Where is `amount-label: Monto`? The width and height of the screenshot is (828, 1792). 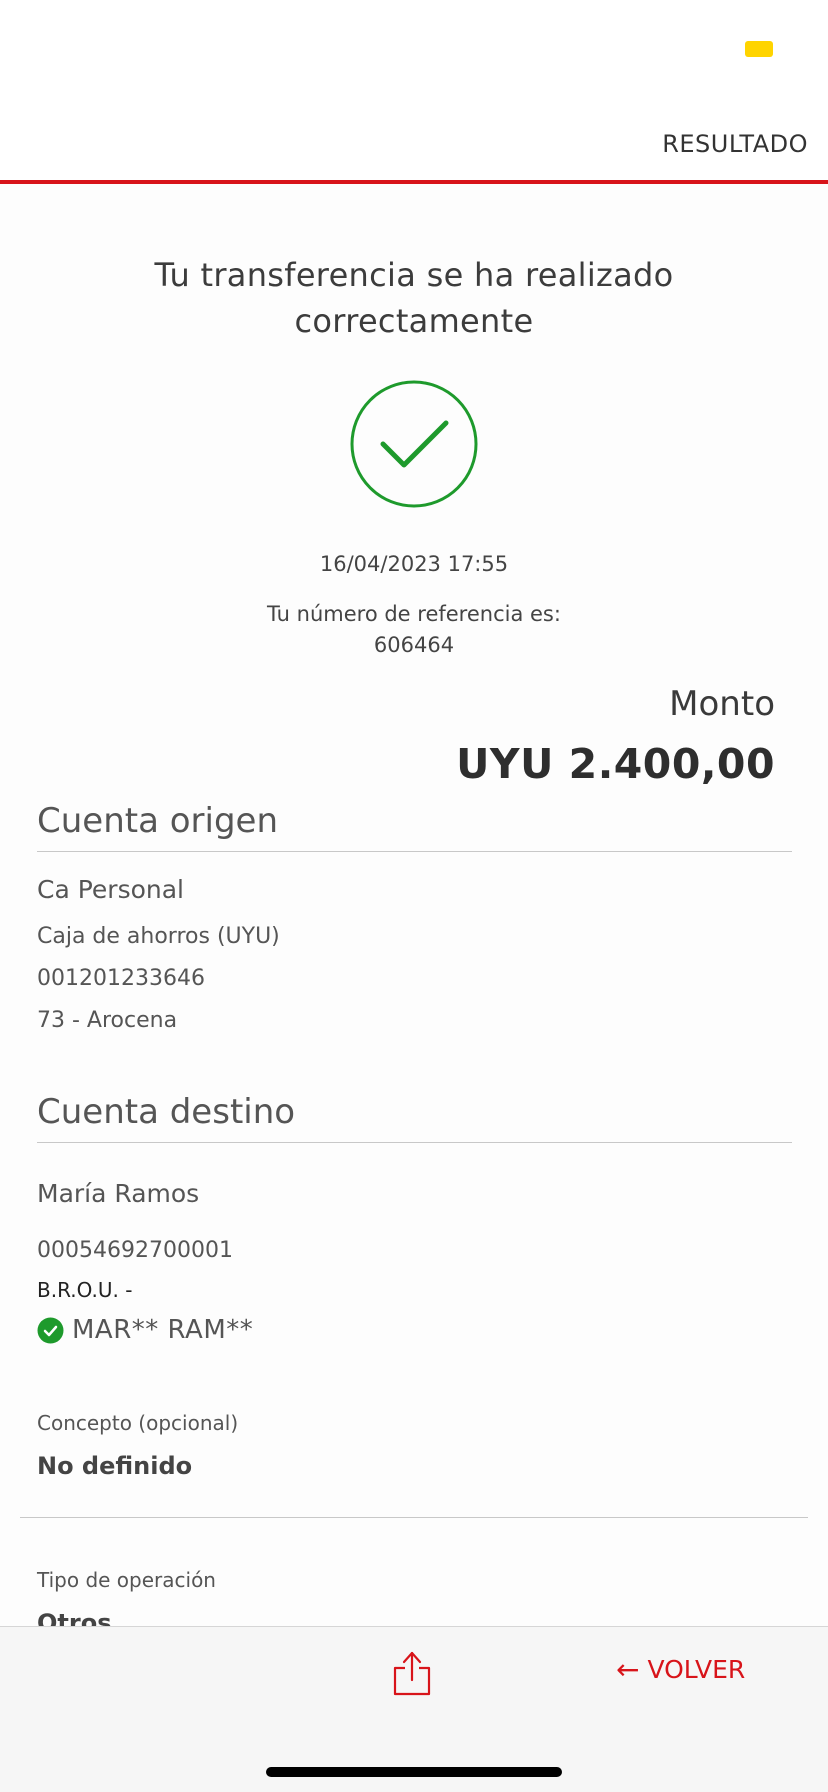 amount-label: Monto is located at coordinates (722, 704).